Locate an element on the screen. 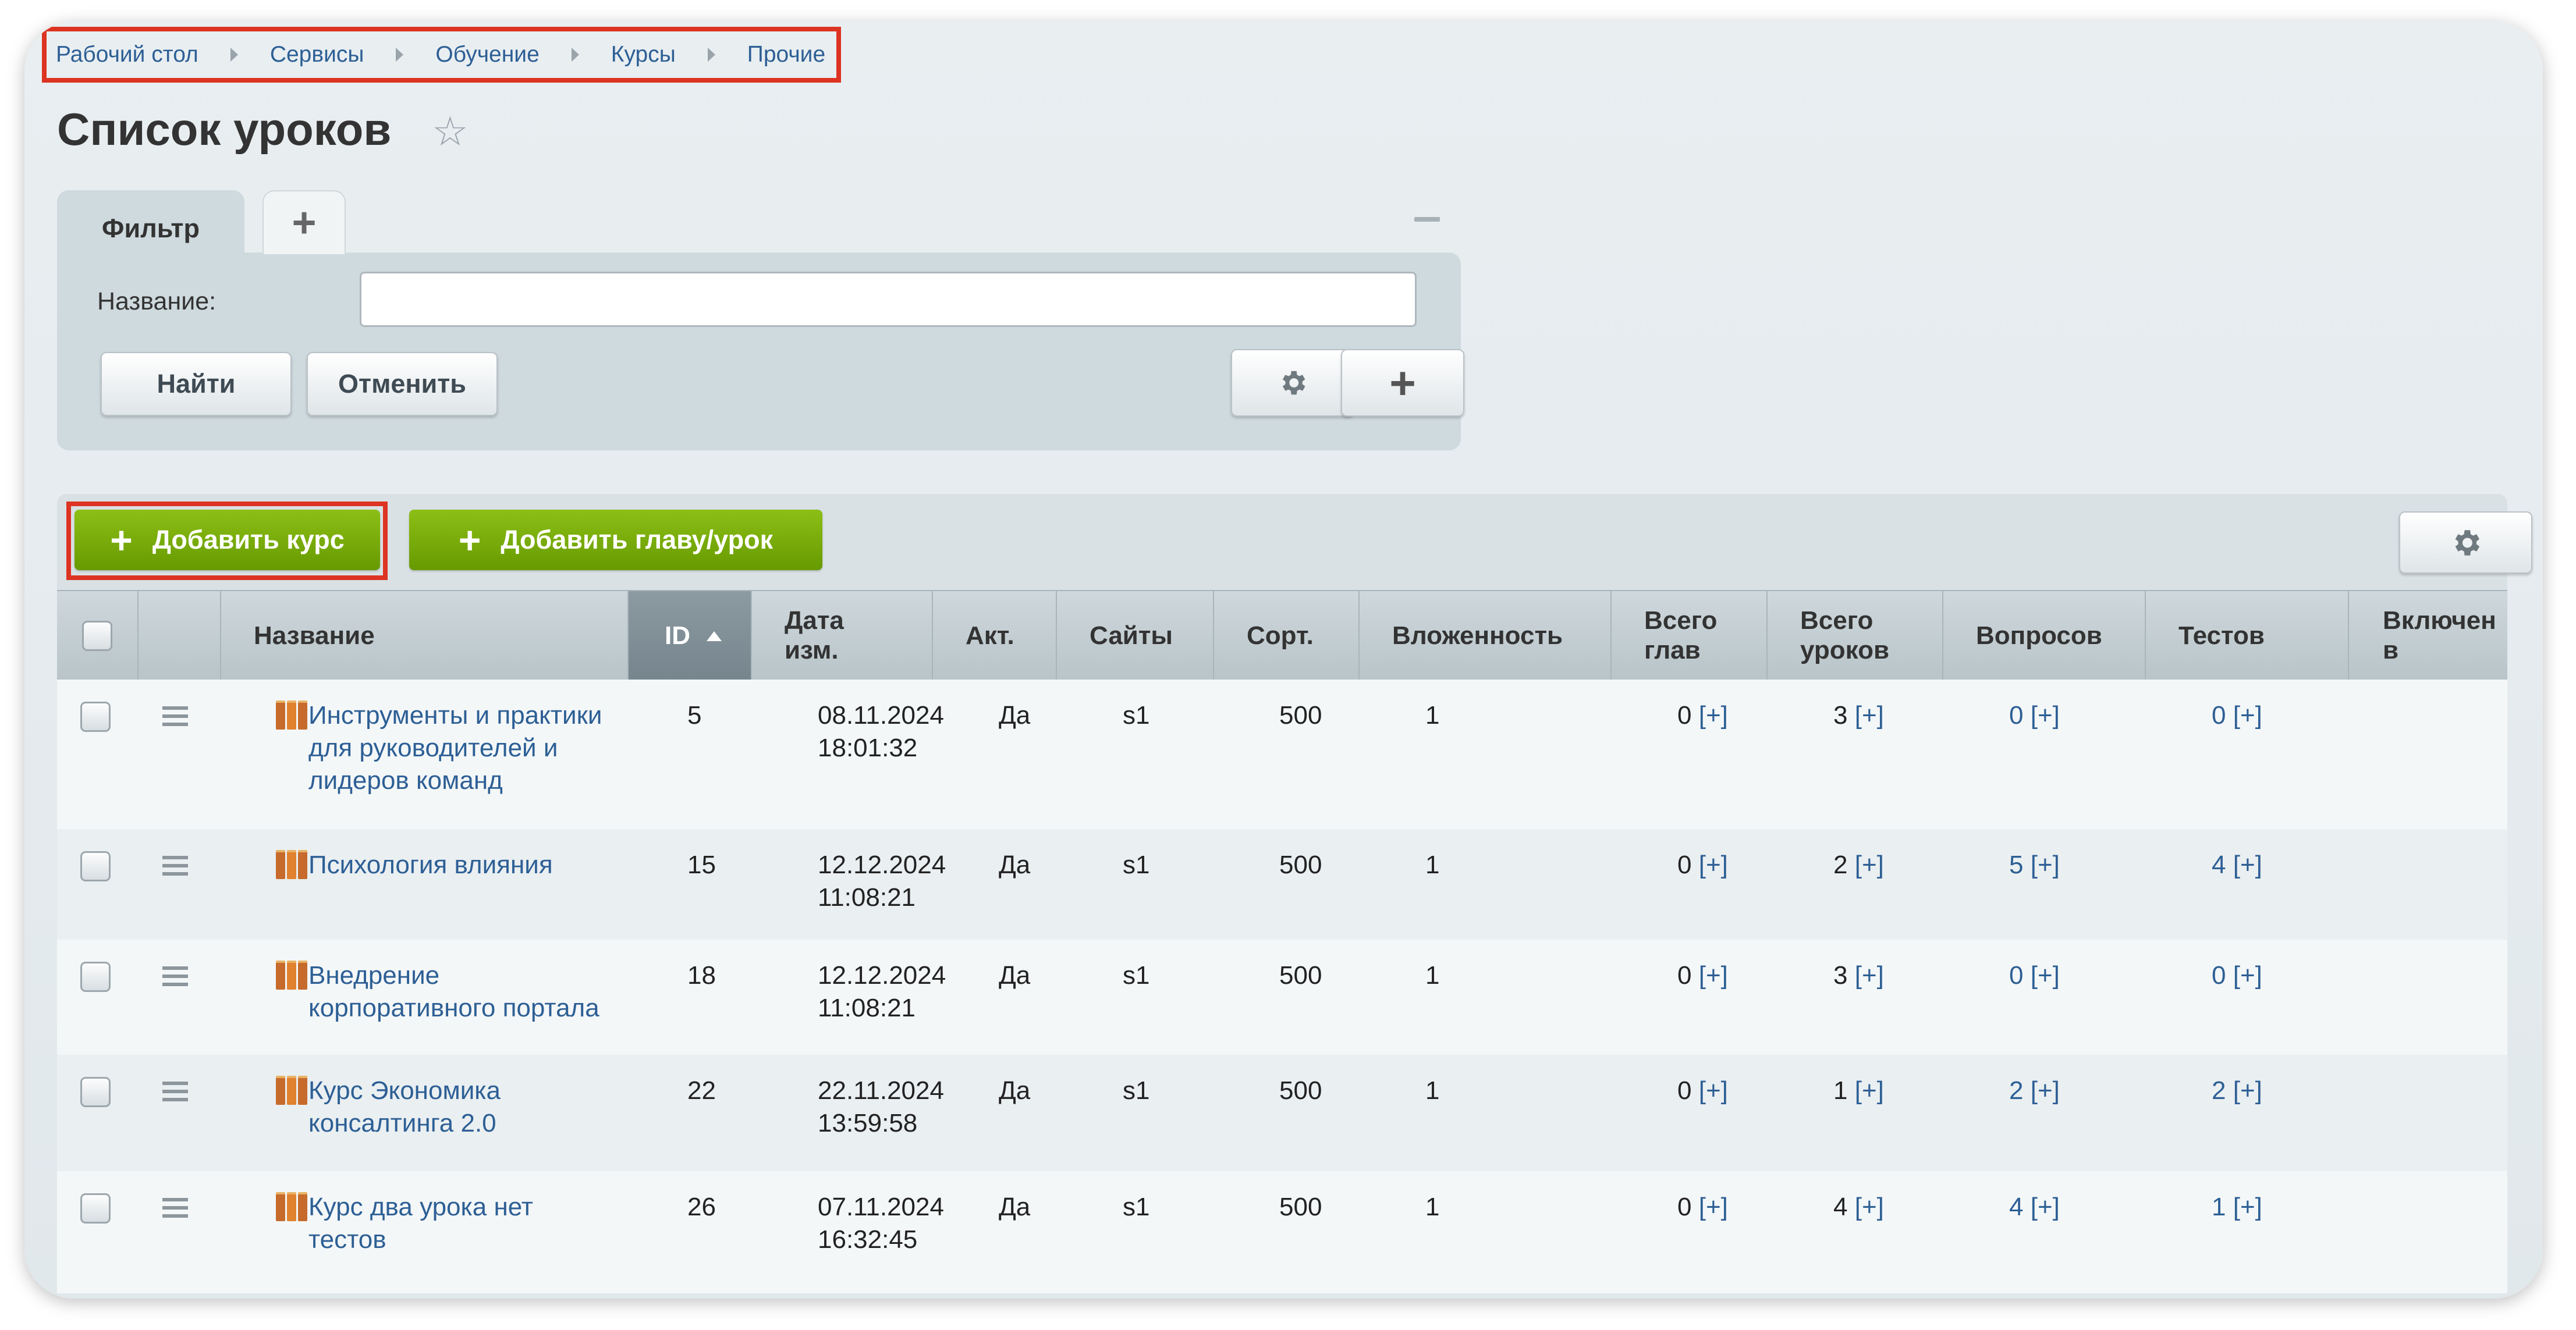  cell-id: 18 is located at coordinates (702, 976).